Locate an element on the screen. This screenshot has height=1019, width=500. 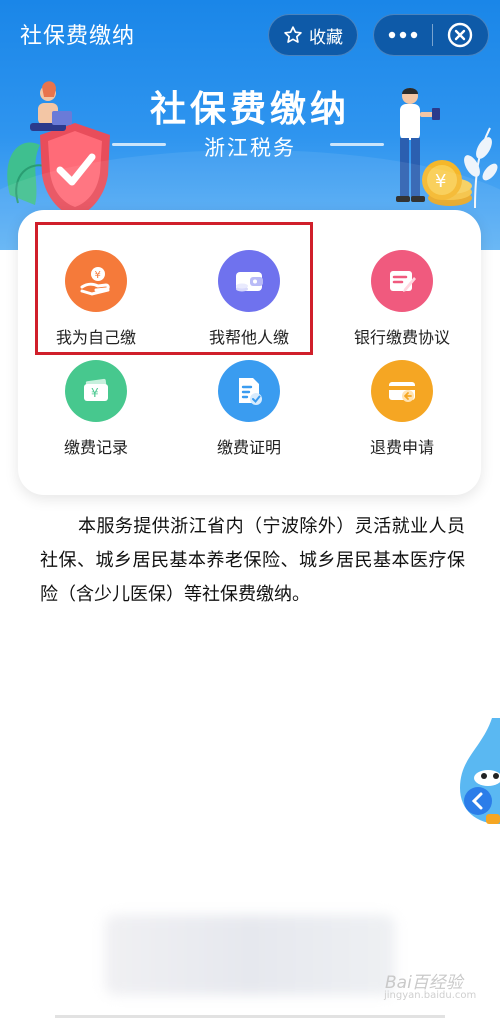
service-payment-records: ¥ 缴费记录 is located at coordinates (96, 415).